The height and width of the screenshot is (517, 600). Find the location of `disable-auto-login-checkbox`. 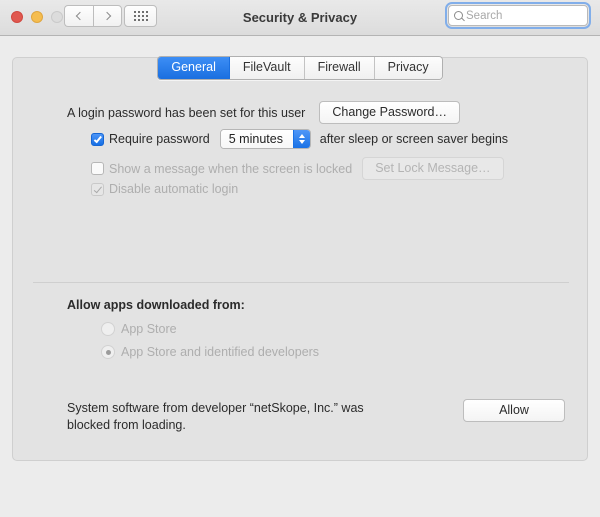

disable-auto-login-checkbox is located at coordinates (97, 189).